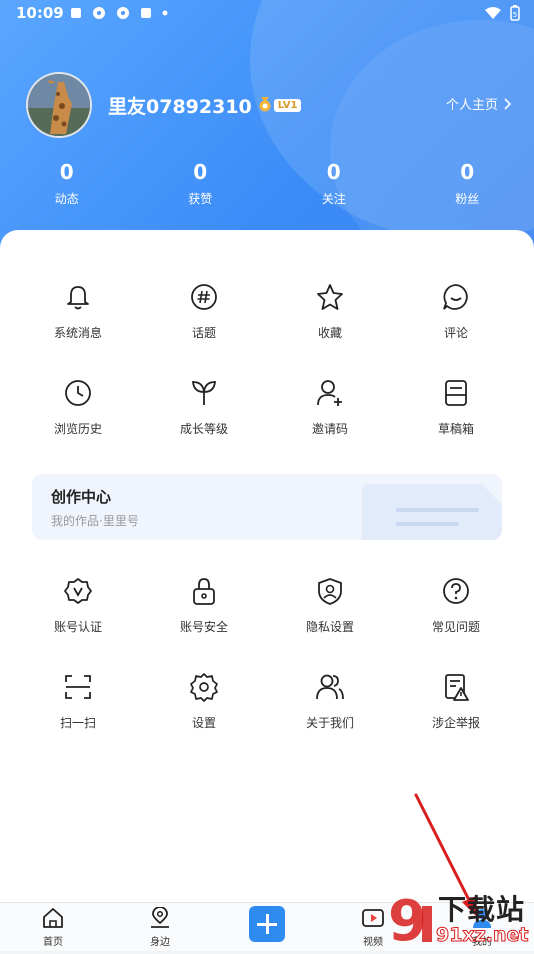 This screenshot has width=534, height=954. What do you see at coordinates (482, 935) in the screenshot?
I see `watermark-domain: 91xz.net` at bounding box center [482, 935].